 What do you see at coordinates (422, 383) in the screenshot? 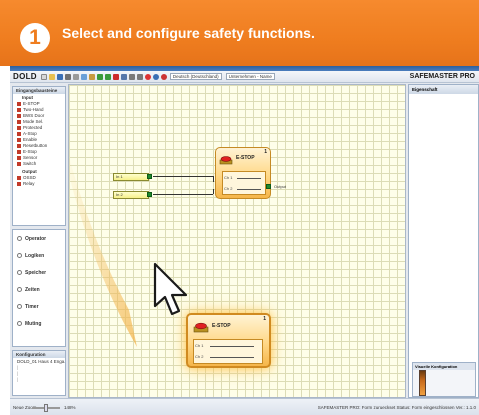
I see `visual-configuration-preview` at bounding box center [422, 383].